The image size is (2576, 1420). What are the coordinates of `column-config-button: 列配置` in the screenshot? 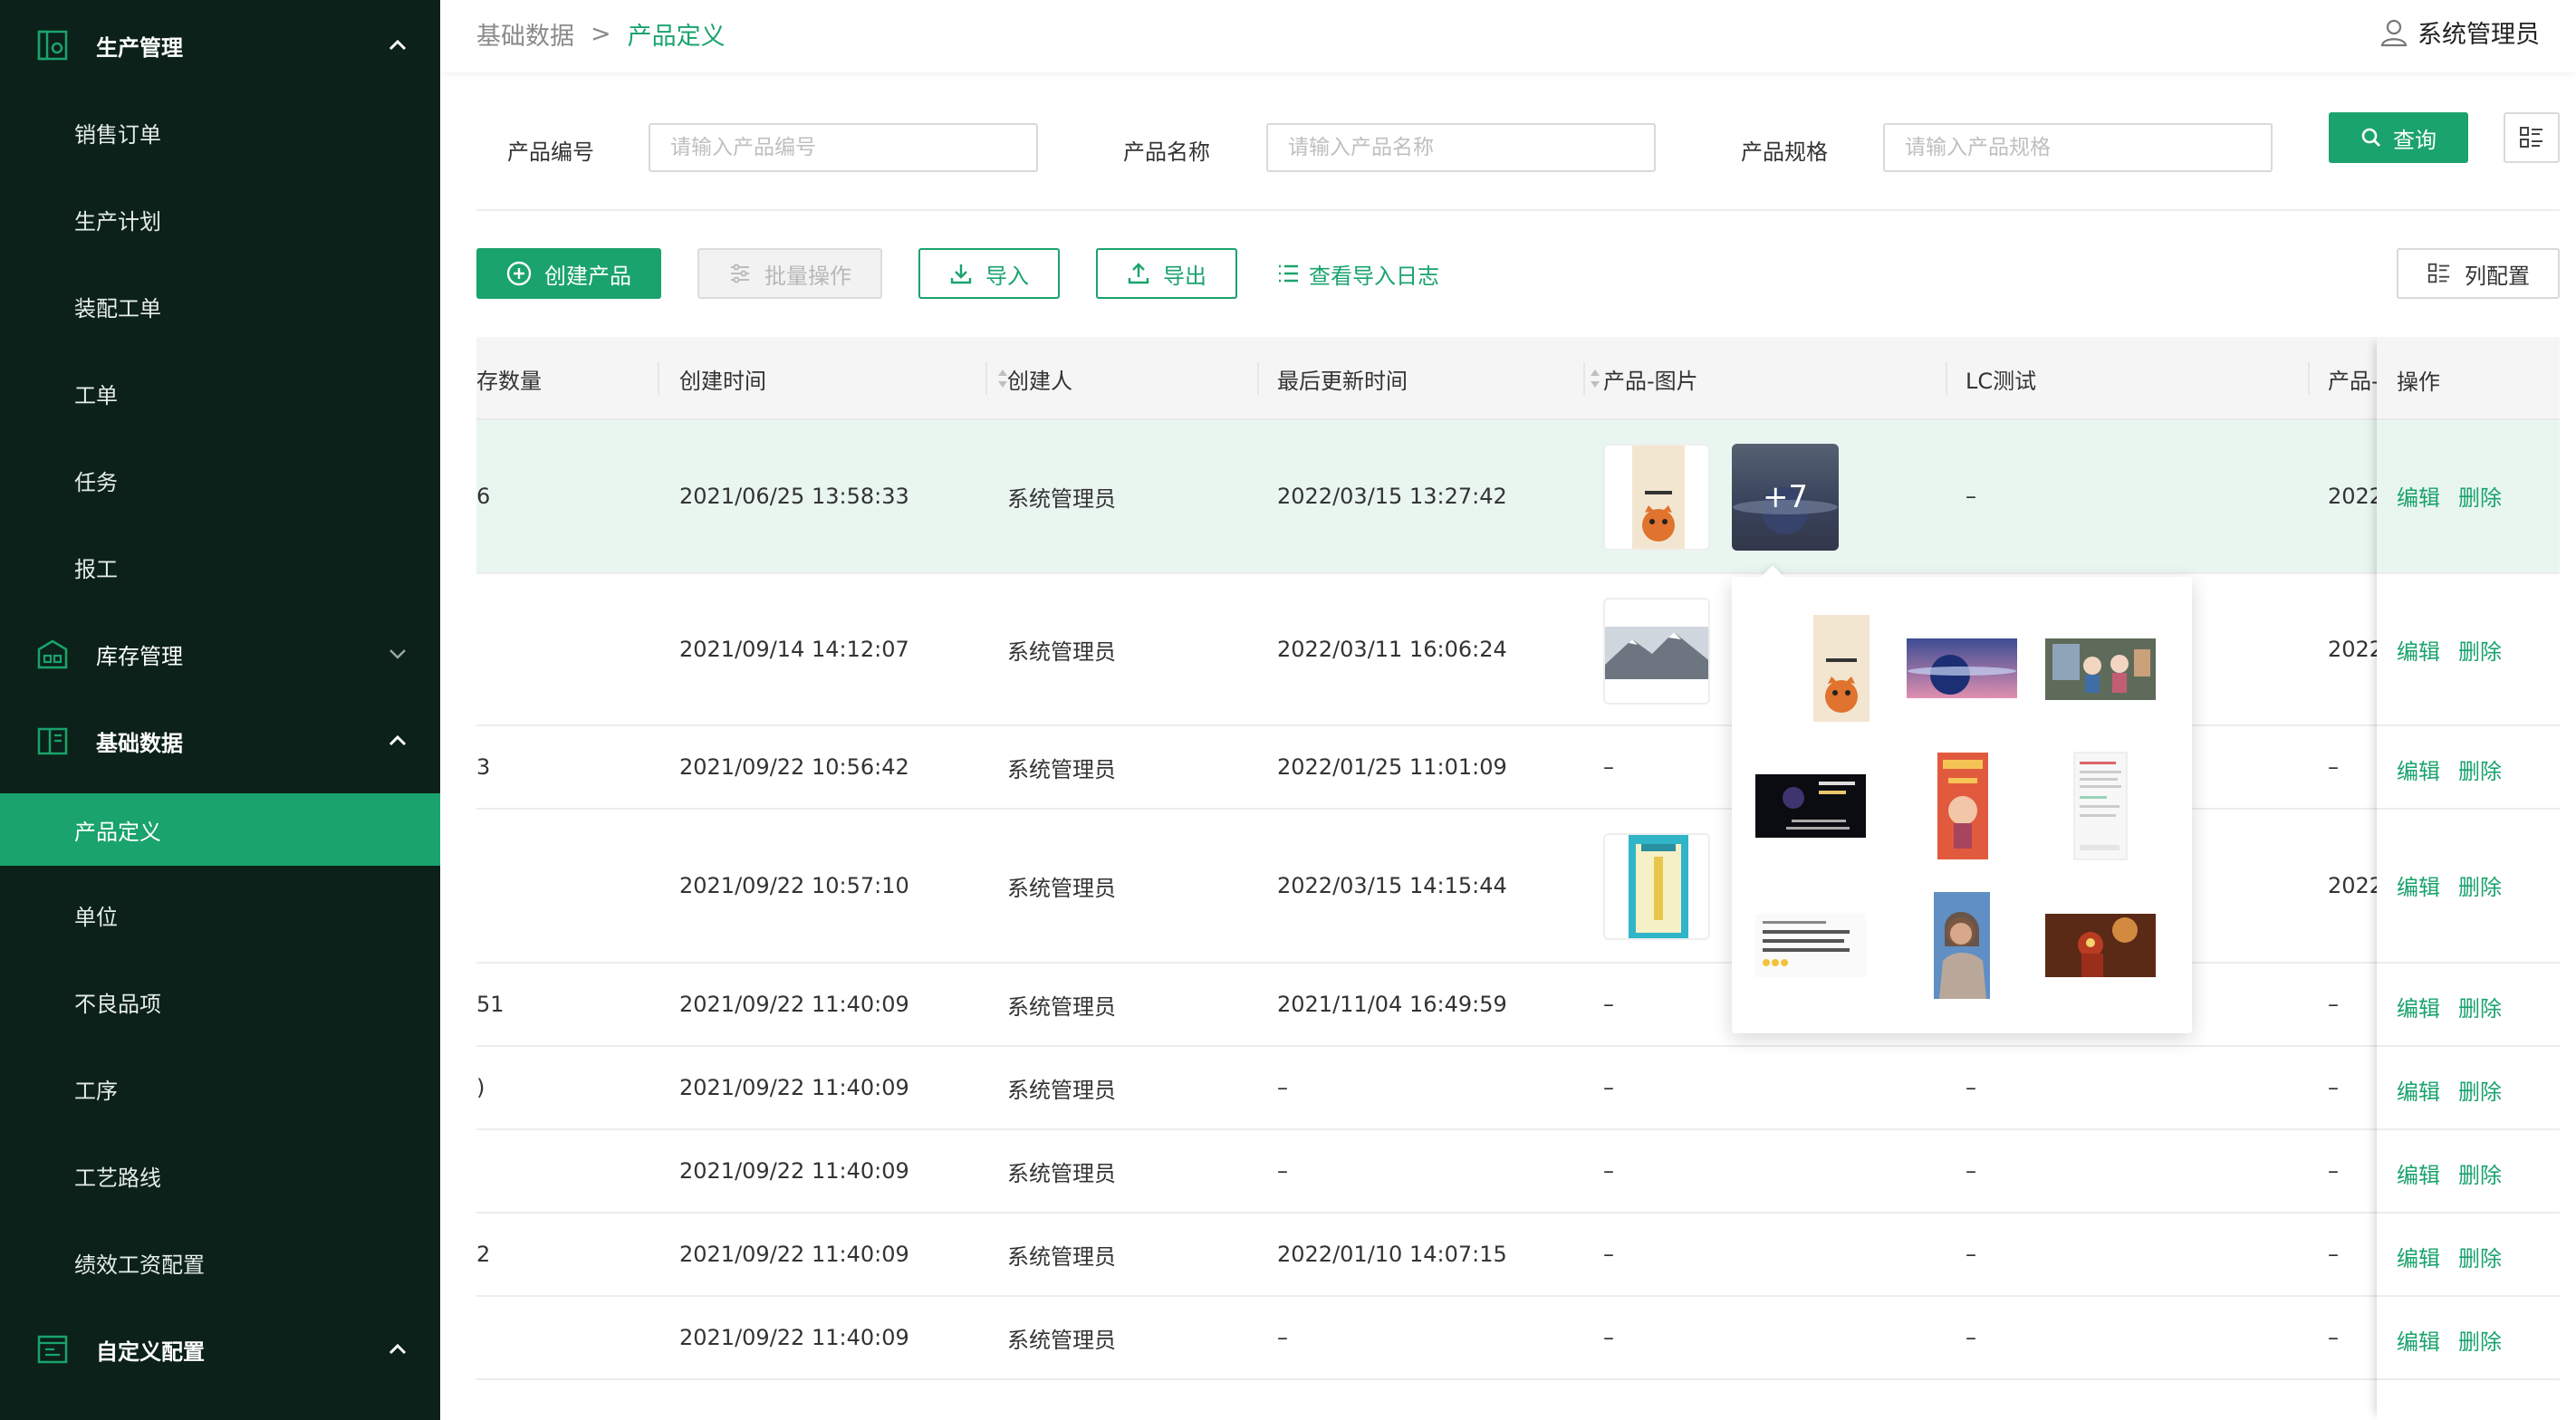 It's located at (2478, 274).